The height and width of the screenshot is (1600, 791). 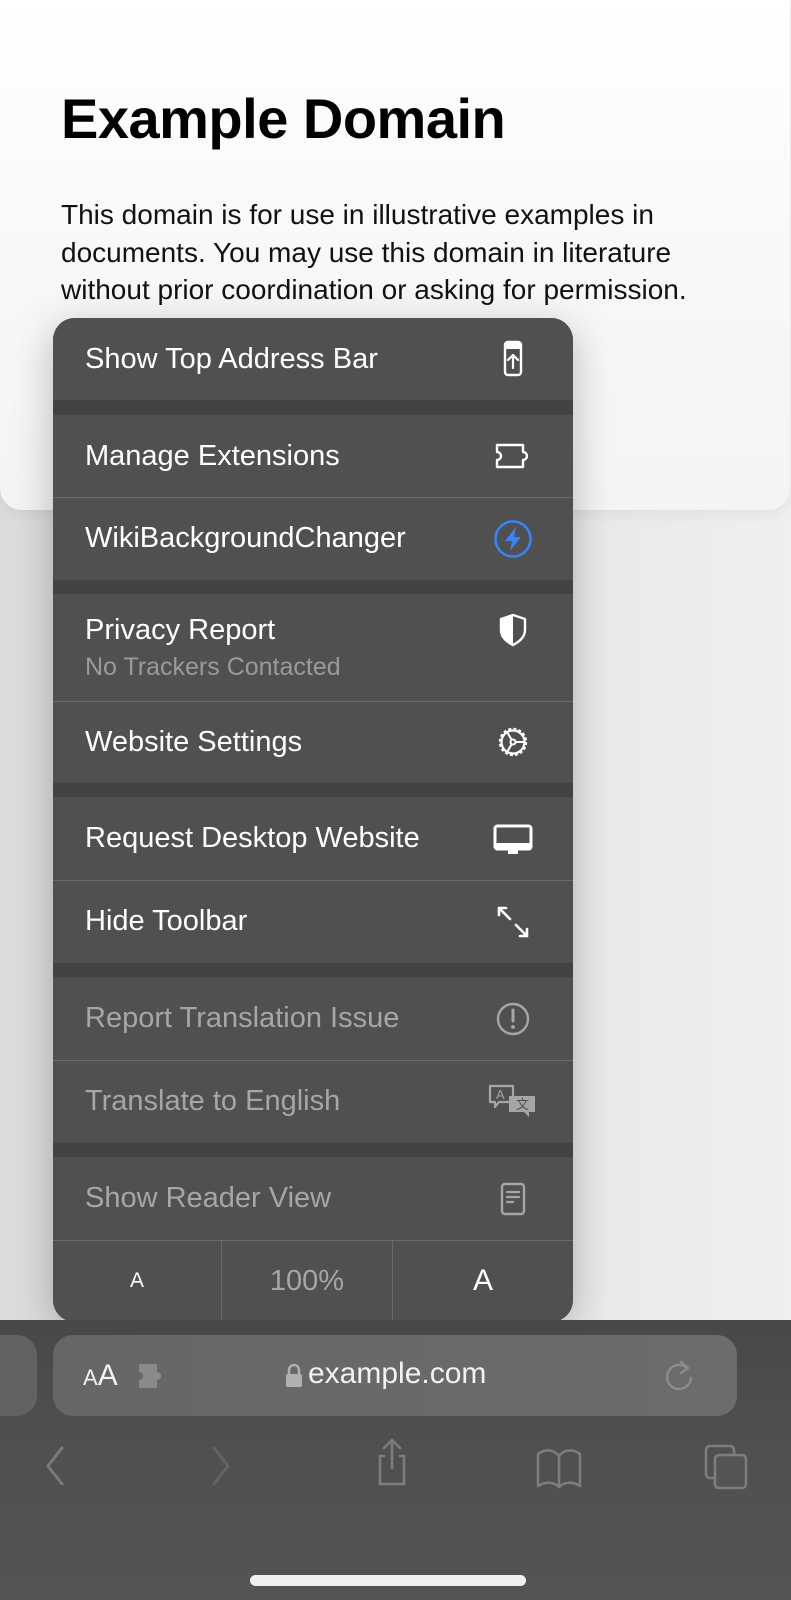 I want to click on back-icon, so click(x=55, y=1468).